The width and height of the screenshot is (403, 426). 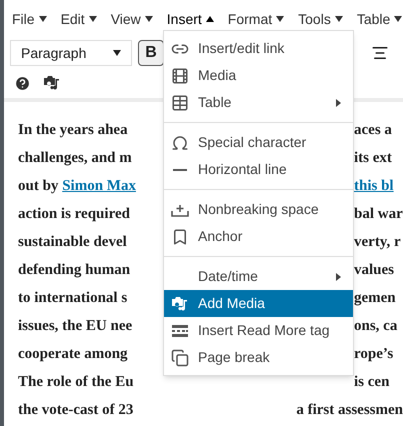 I want to click on menu-bar-item: Insert, so click(x=190, y=19).